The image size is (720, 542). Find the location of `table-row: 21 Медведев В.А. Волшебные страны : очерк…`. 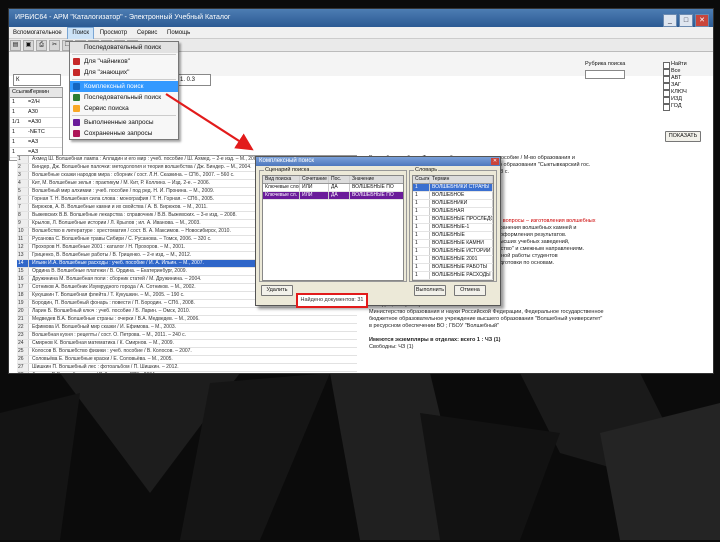

table-row: 21 Медведев В.А. Волшебные страны : очерк… is located at coordinates (187, 320).